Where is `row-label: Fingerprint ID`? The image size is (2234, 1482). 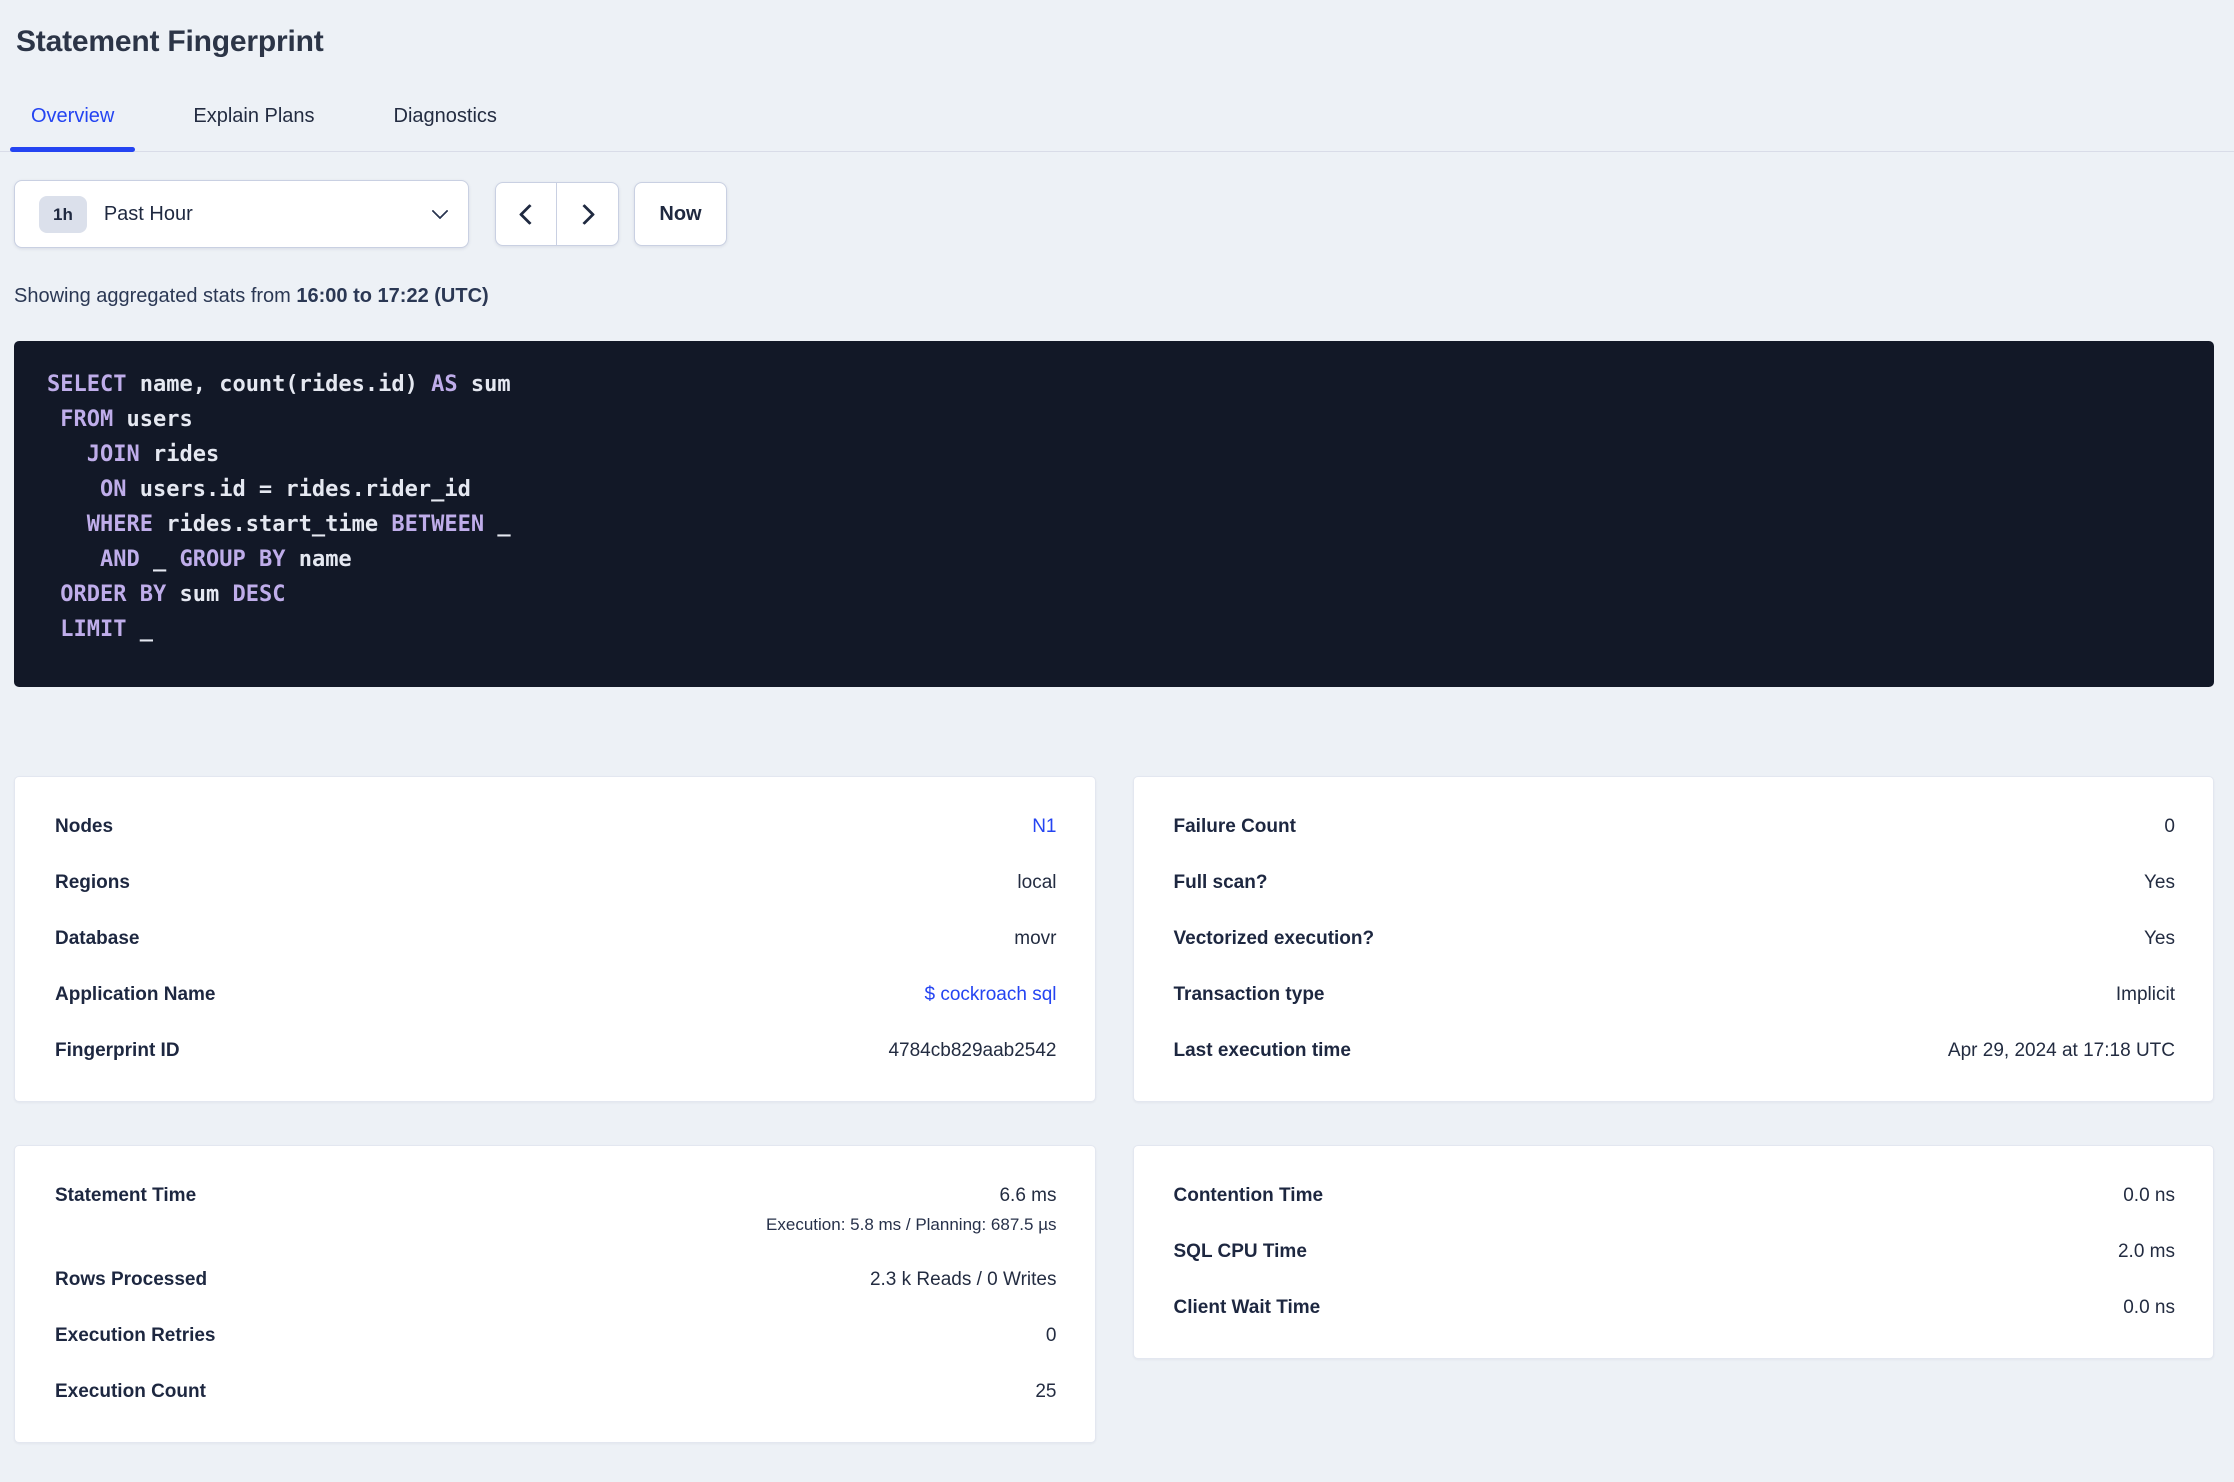 row-label: Fingerprint ID is located at coordinates (117, 1050).